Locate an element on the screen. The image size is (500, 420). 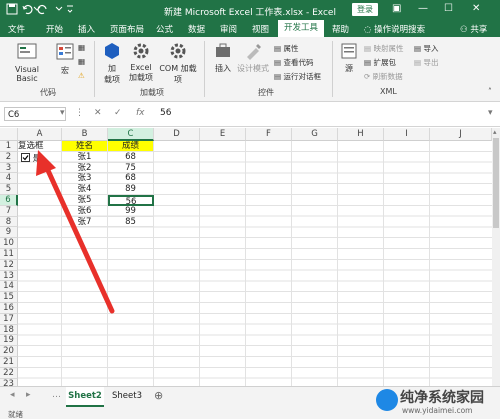
gear-icon is located at coordinates (141, 51).